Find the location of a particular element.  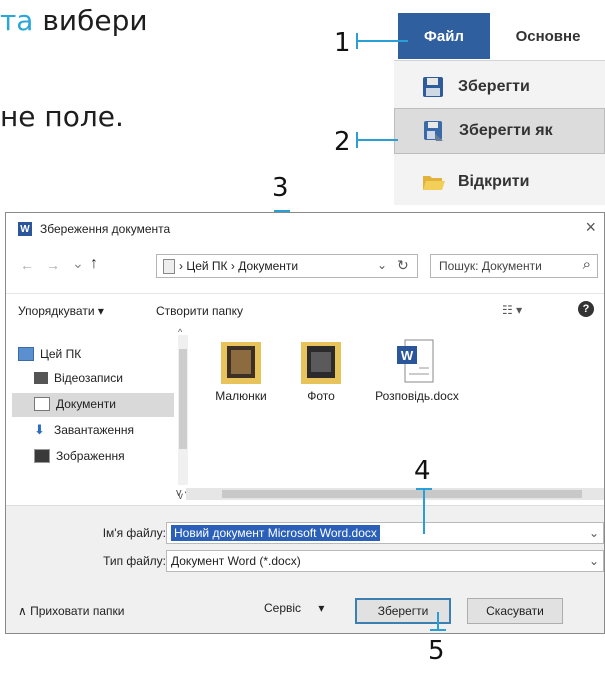

nav-label: Зображення is located at coordinates (90, 456).